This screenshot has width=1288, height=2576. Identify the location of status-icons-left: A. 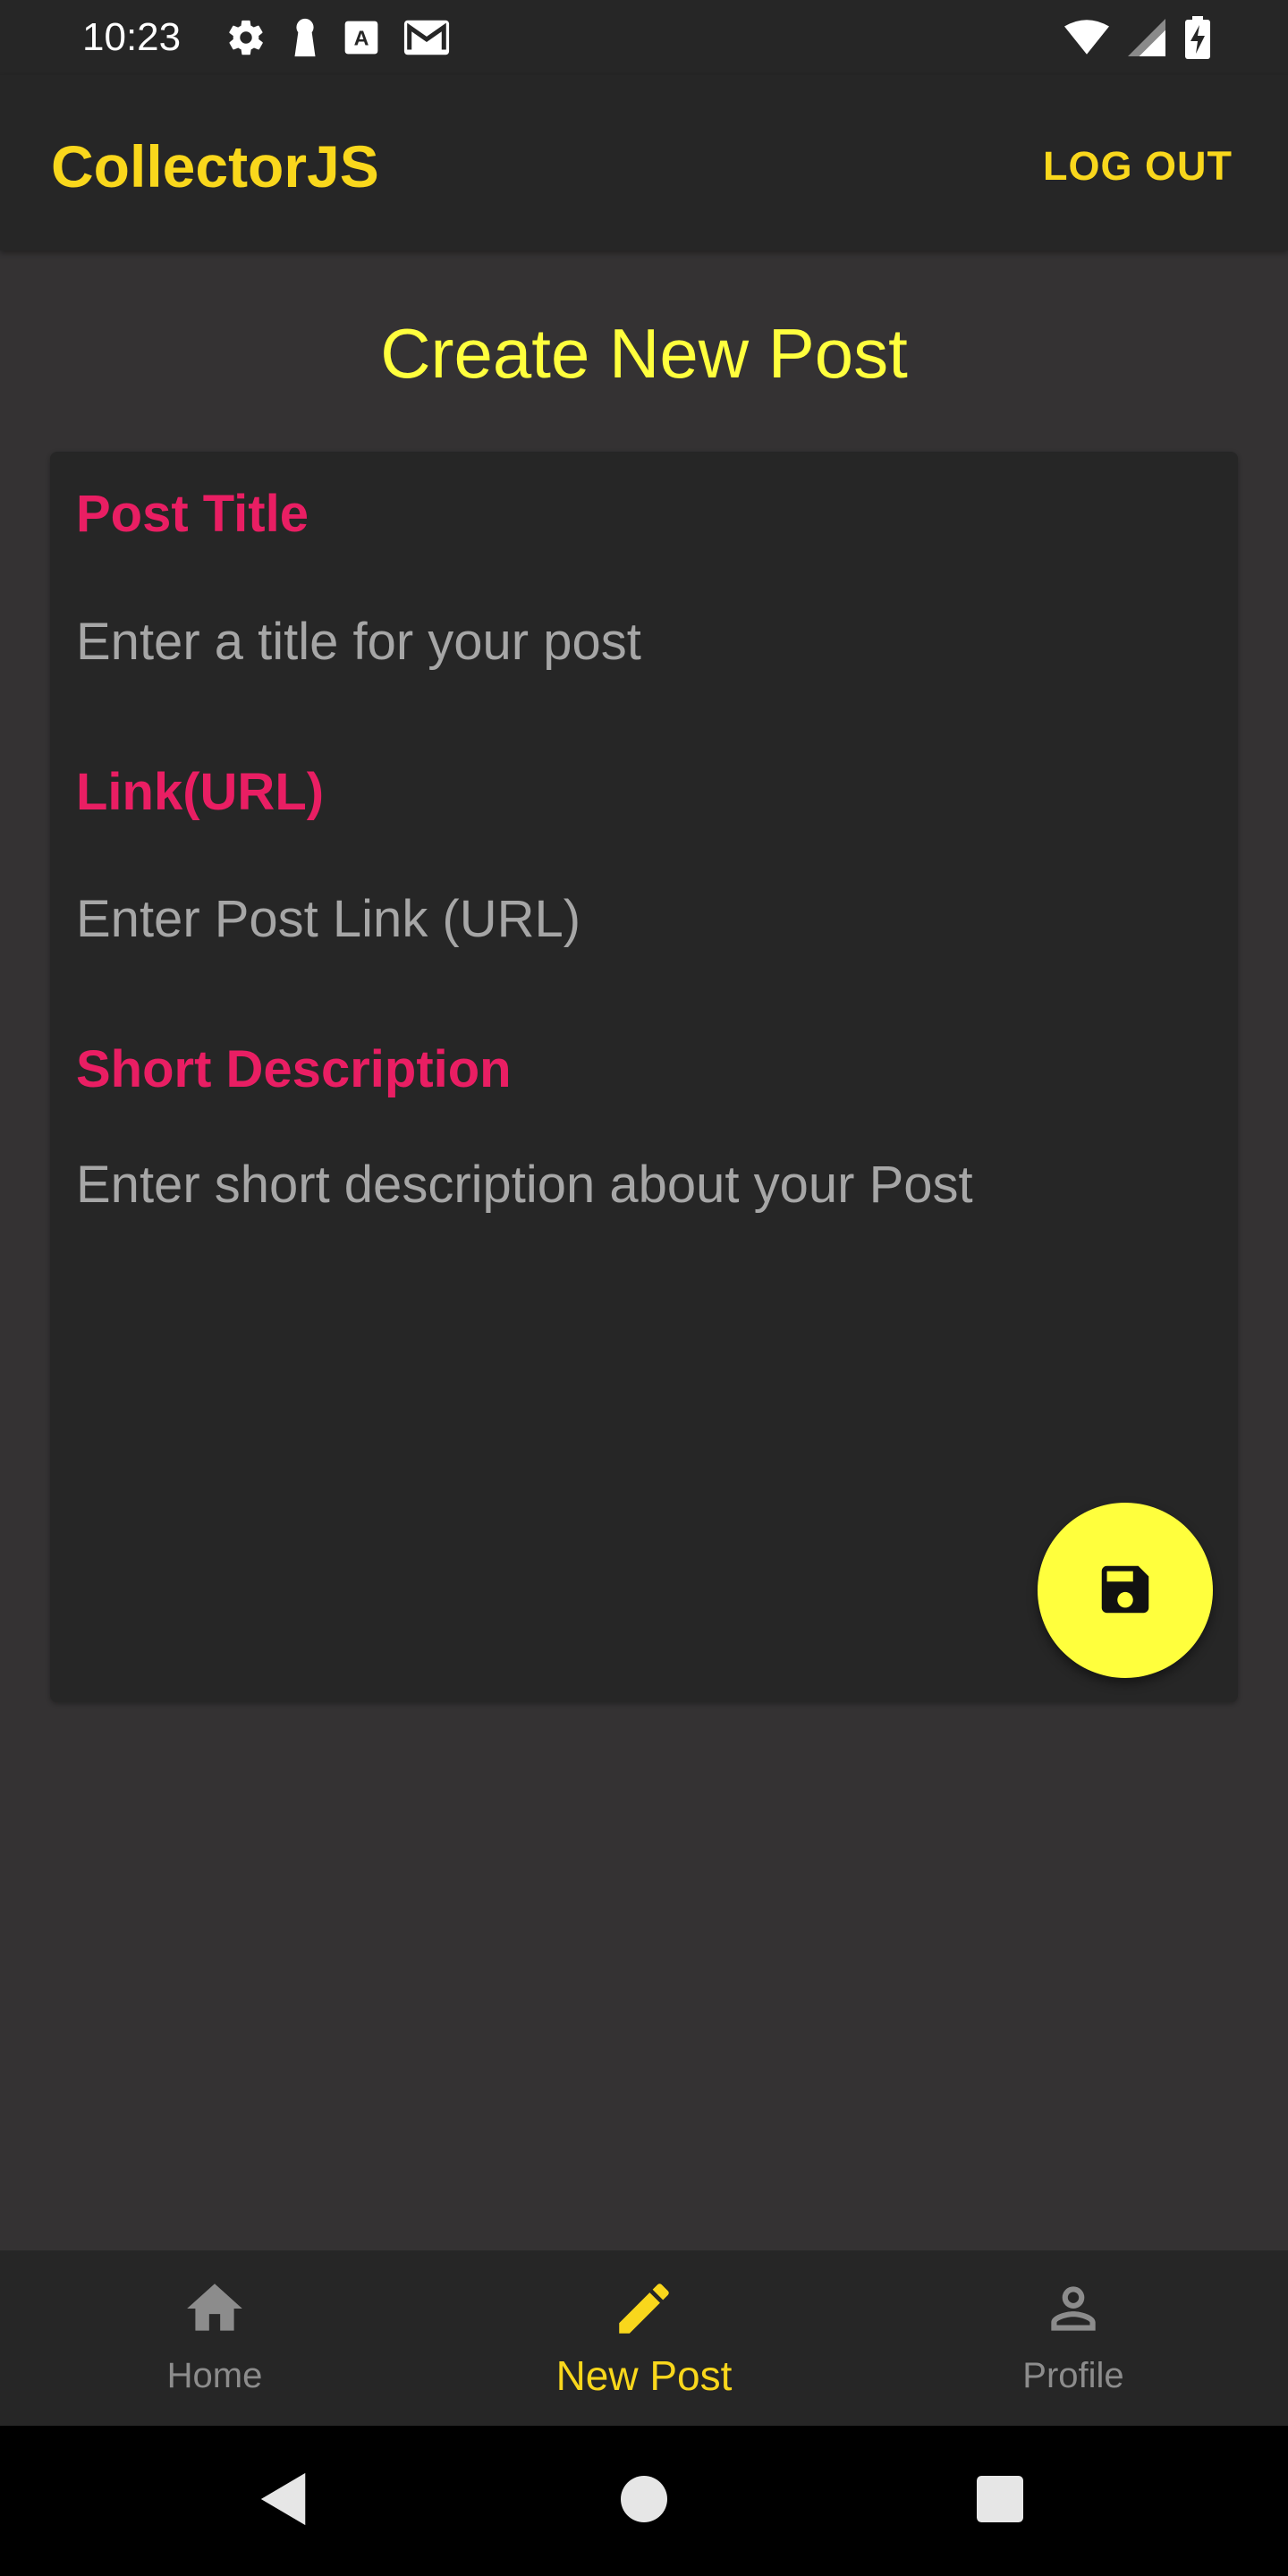
(338, 37).